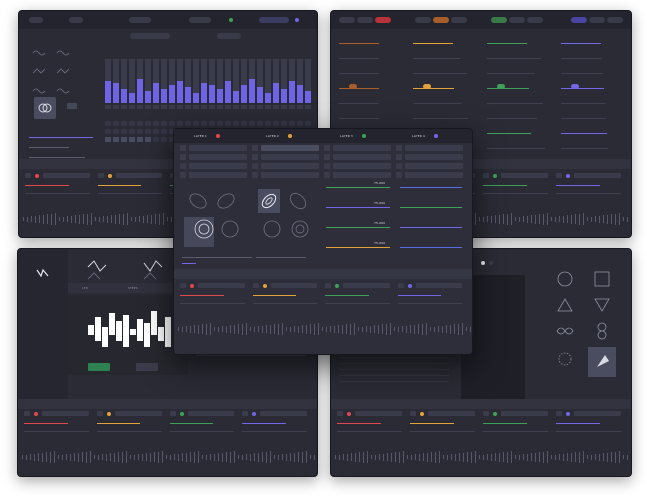  I want to click on layer-4-label: LAYER 4, so click(418, 136).